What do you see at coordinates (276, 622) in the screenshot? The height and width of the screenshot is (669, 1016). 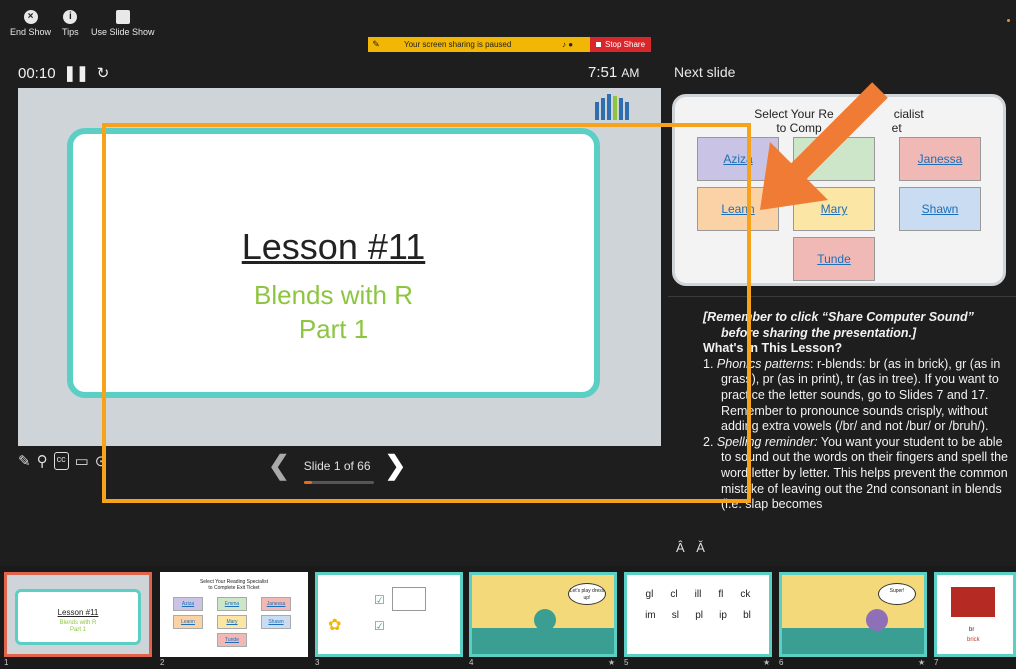 I see `mini-tile: Shawn` at bounding box center [276, 622].